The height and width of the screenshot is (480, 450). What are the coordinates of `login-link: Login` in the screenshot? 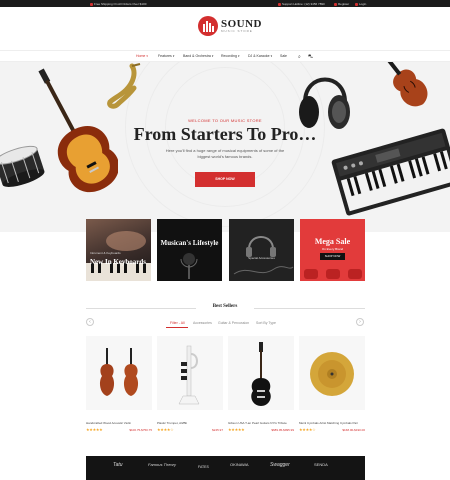 It's located at (360, 4).